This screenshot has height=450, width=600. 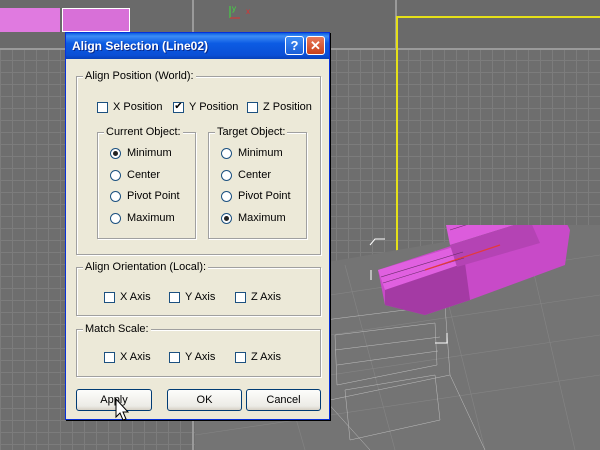 I want to click on target-pivot-radio: Pivot Point, so click(x=256, y=196).